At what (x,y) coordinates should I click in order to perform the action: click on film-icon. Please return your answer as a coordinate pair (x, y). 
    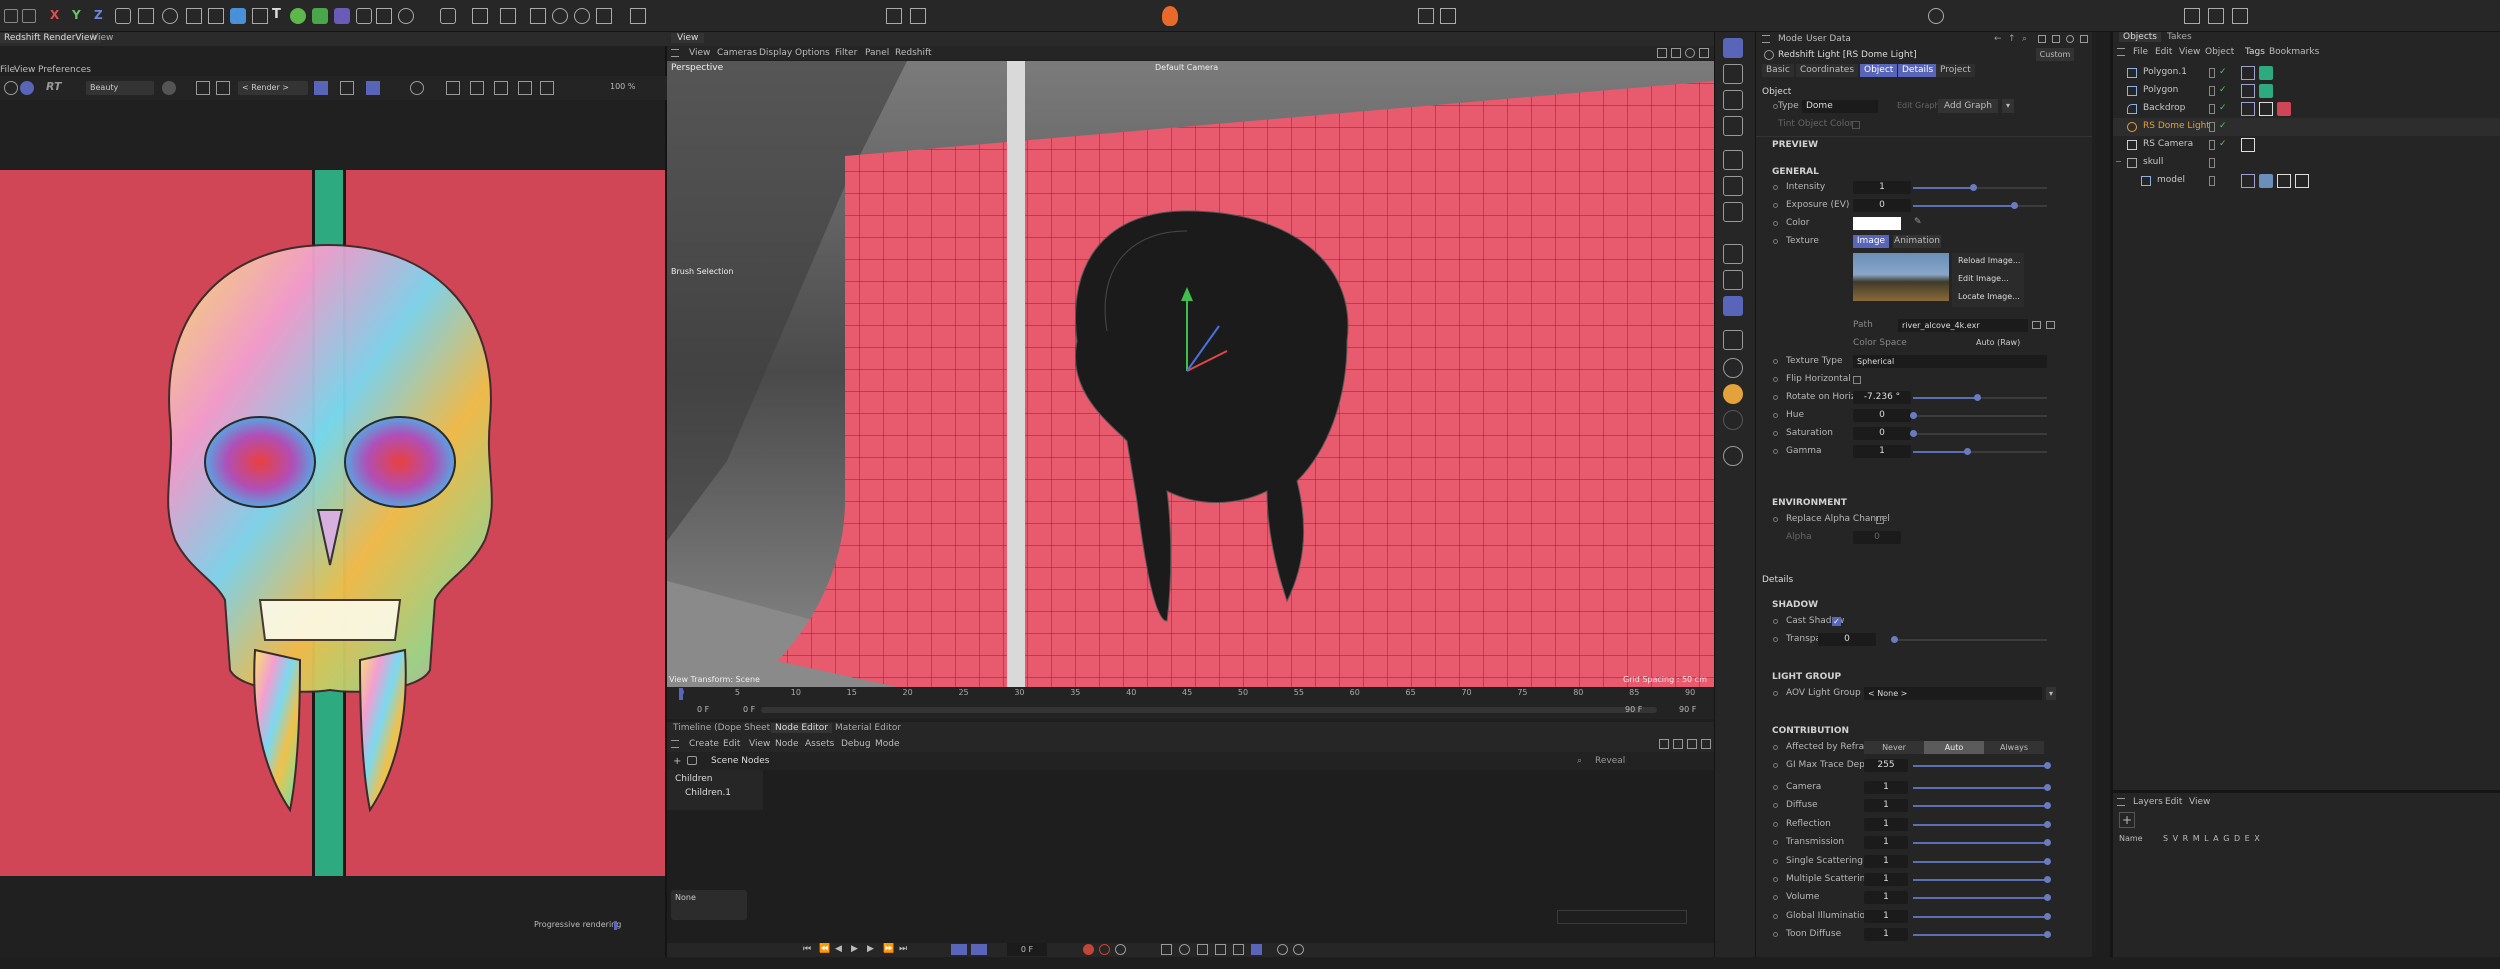
    Looking at the image, I should click on (894, 16).